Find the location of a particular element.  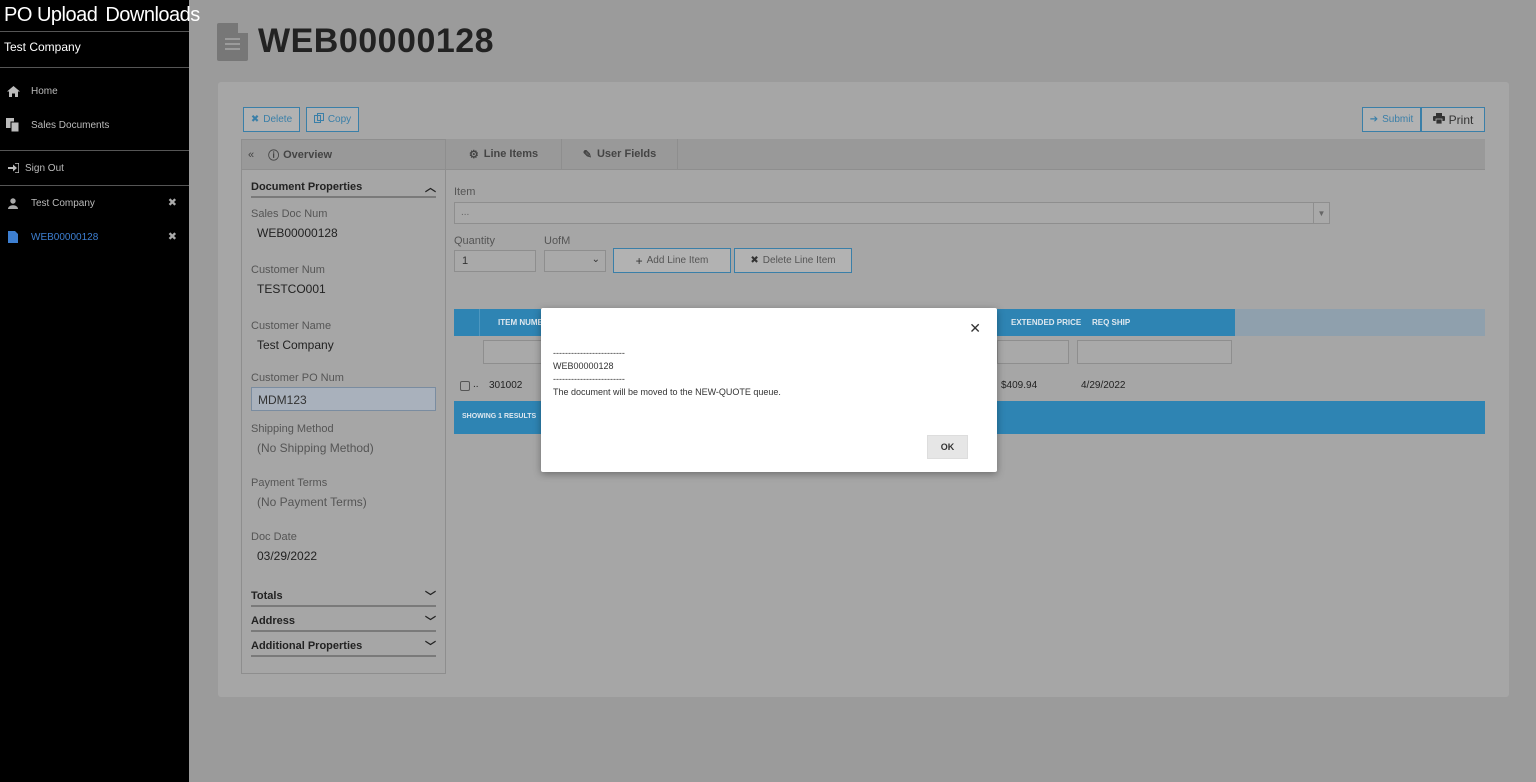

section-title: Totals is located at coordinates (267, 596).